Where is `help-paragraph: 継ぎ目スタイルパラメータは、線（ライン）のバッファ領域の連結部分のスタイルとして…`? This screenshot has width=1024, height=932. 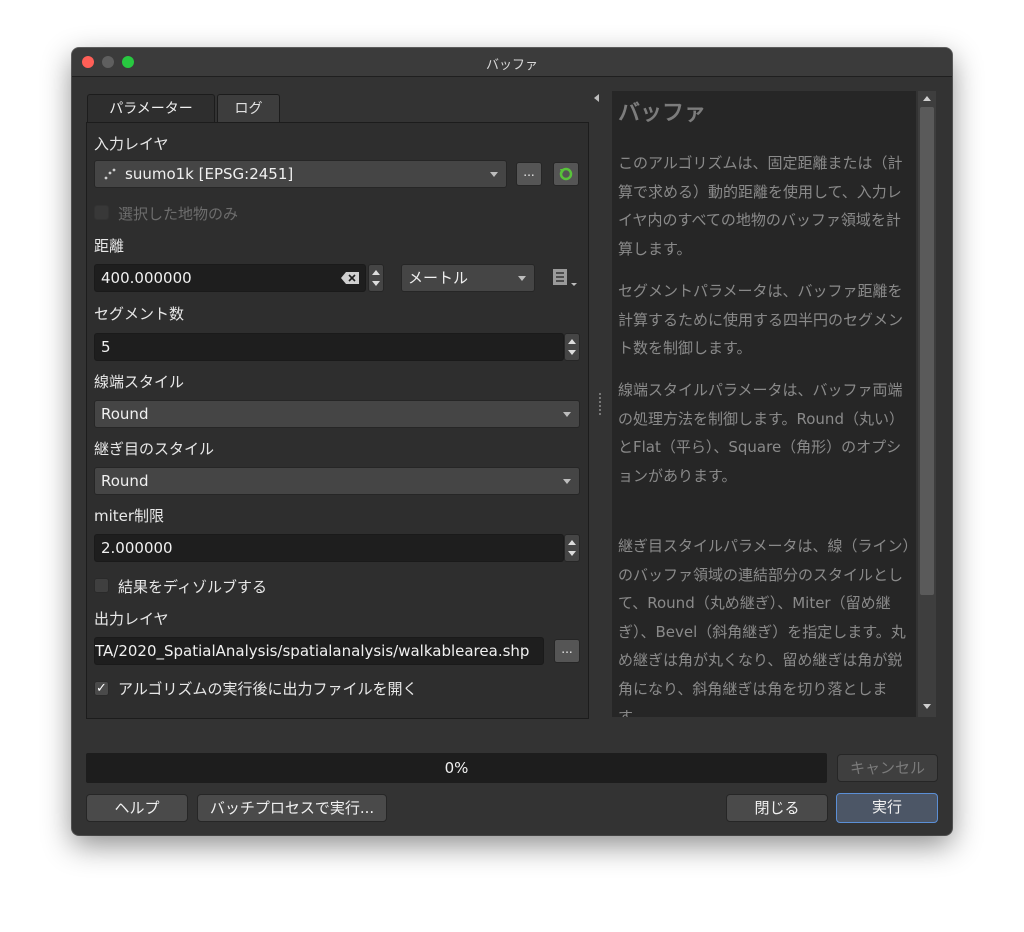 help-paragraph: 継ぎ目スタイルパラメータは、線（ライン）のバッファ領域の連結部分のスタイルとして… is located at coordinates (764, 627).